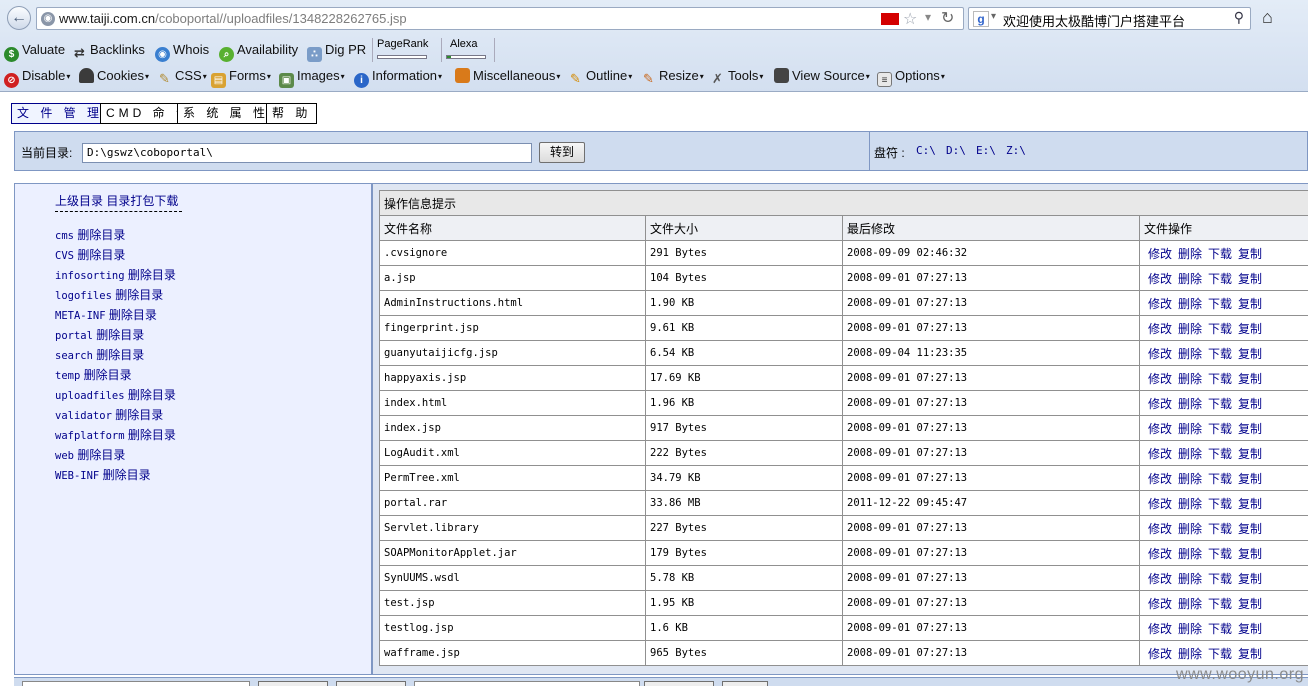 The width and height of the screenshot is (1308, 686). What do you see at coordinates (910, 19) in the screenshot?
I see `bookmark-star-icon: ☆` at bounding box center [910, 19].